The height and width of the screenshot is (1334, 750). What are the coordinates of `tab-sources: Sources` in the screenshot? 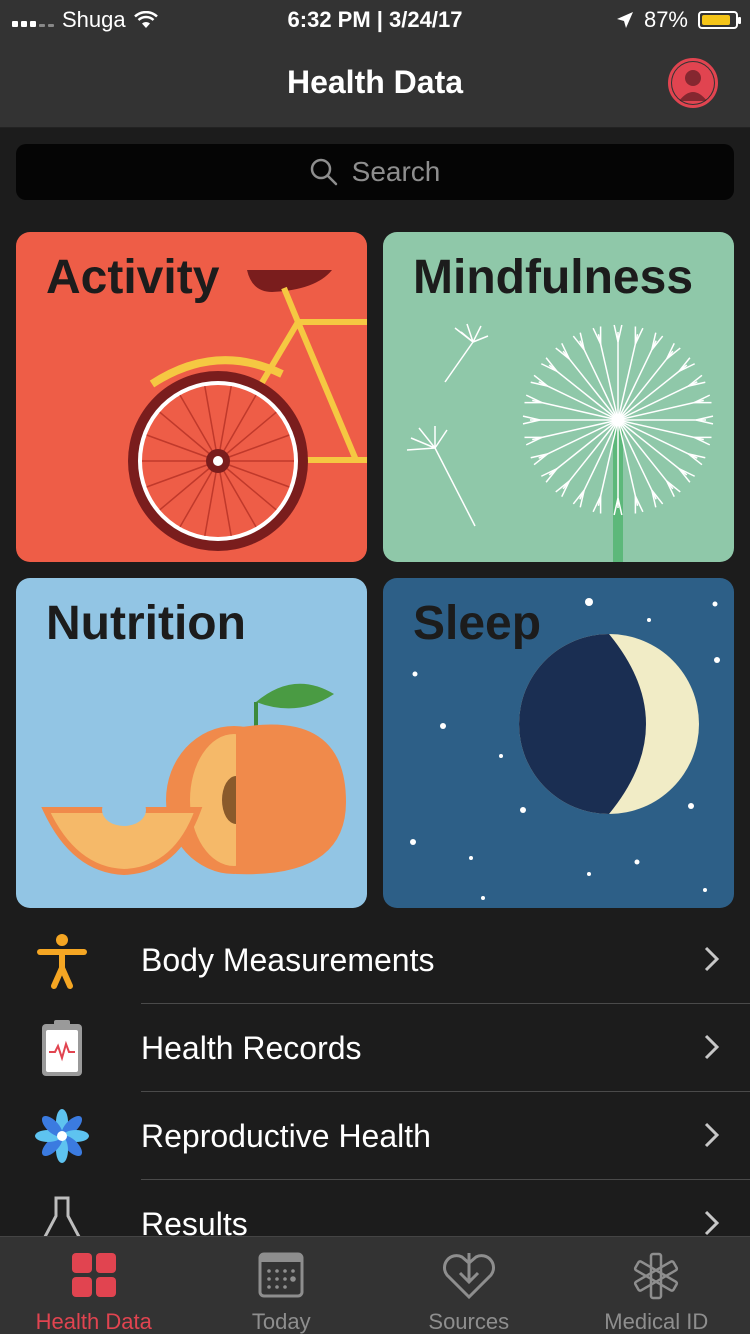 It's located at (469, 1285).